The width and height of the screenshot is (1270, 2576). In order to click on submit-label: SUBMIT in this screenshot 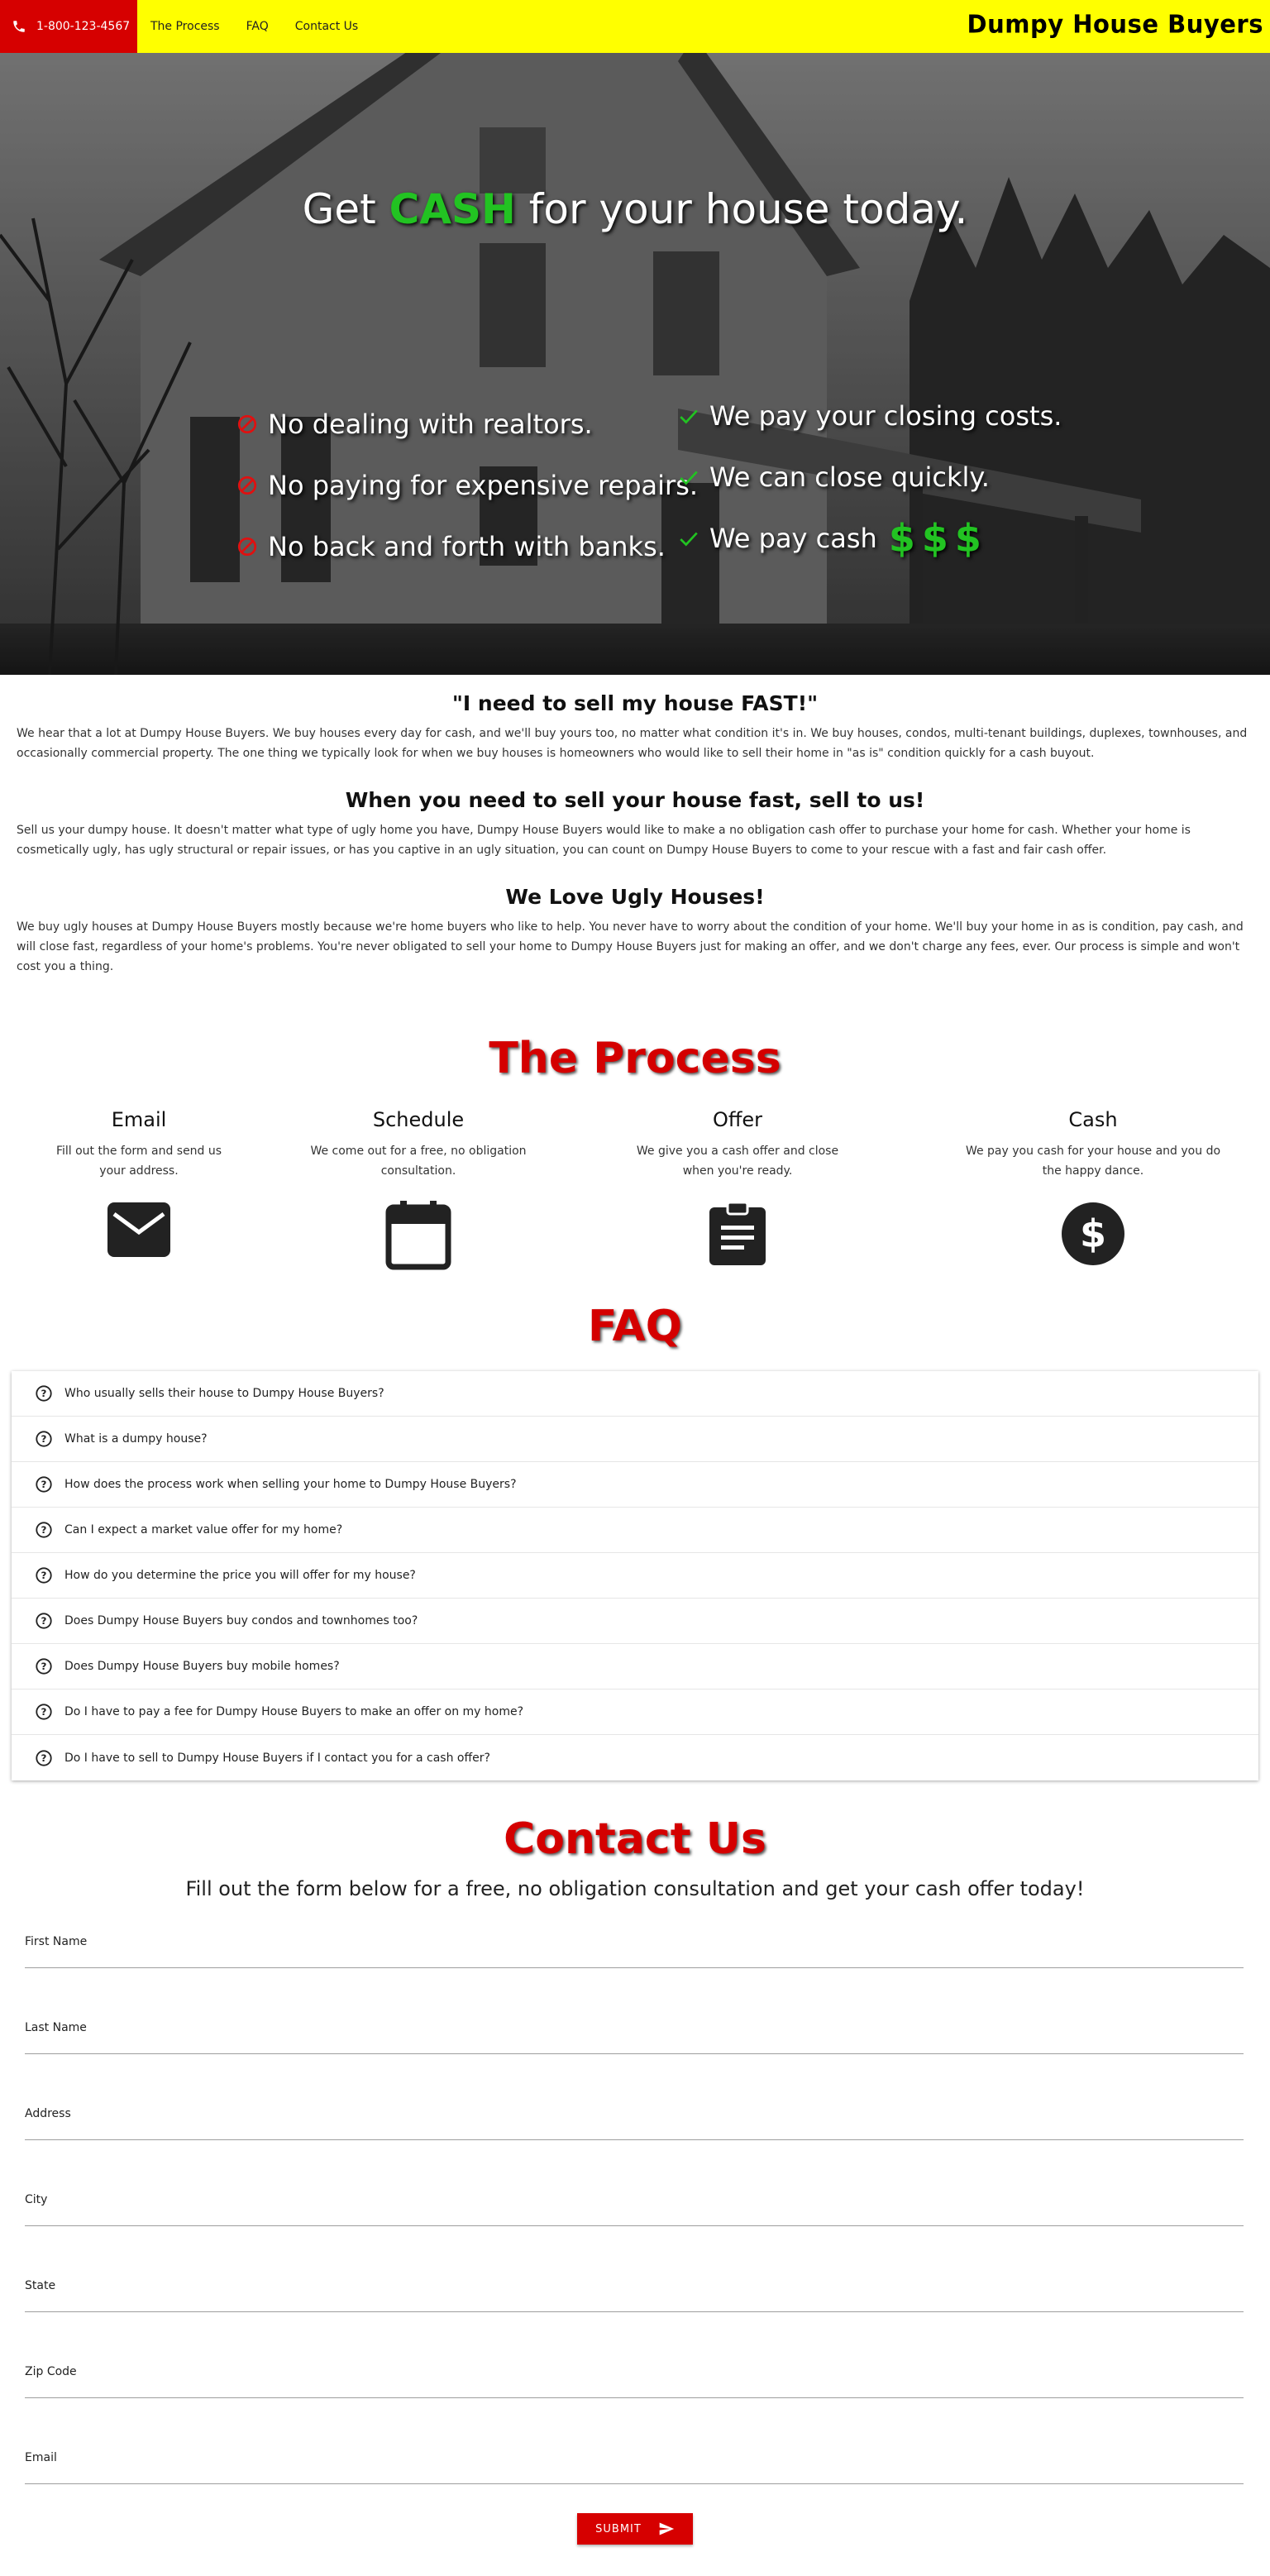, I will do `click(618, 2528)`.